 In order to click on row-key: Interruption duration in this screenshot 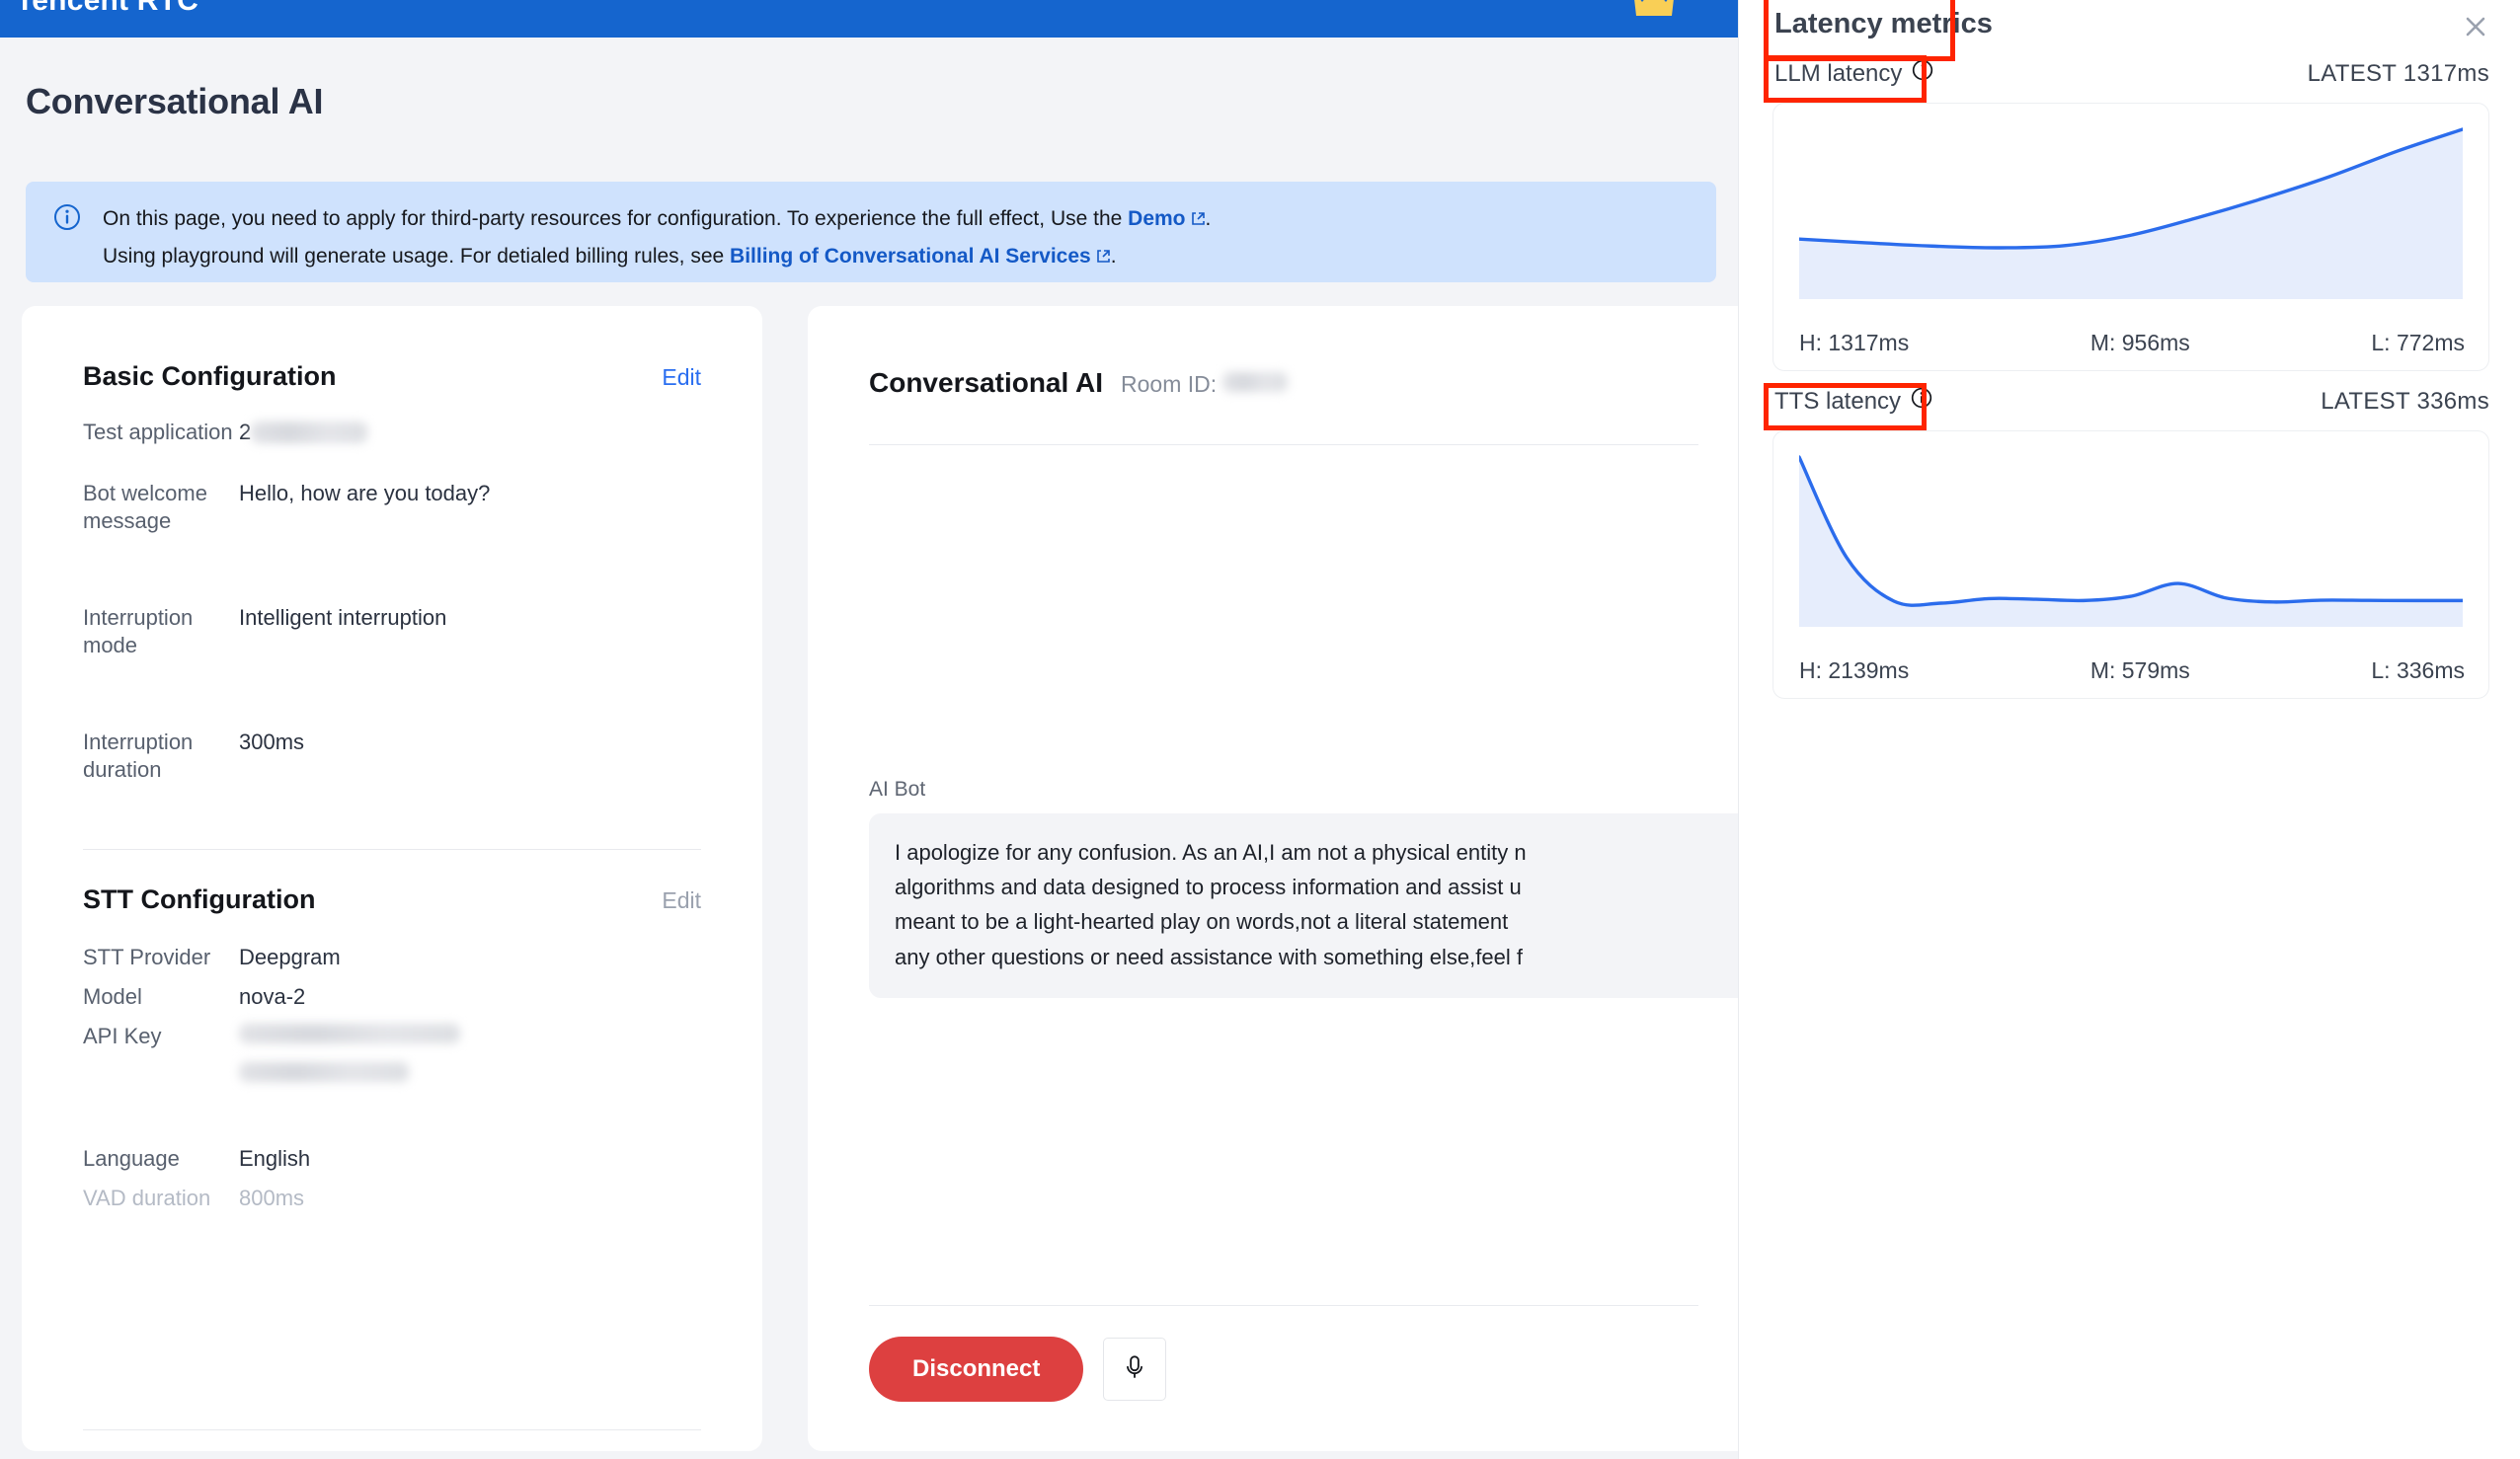, I will do `click(138, 757)`.